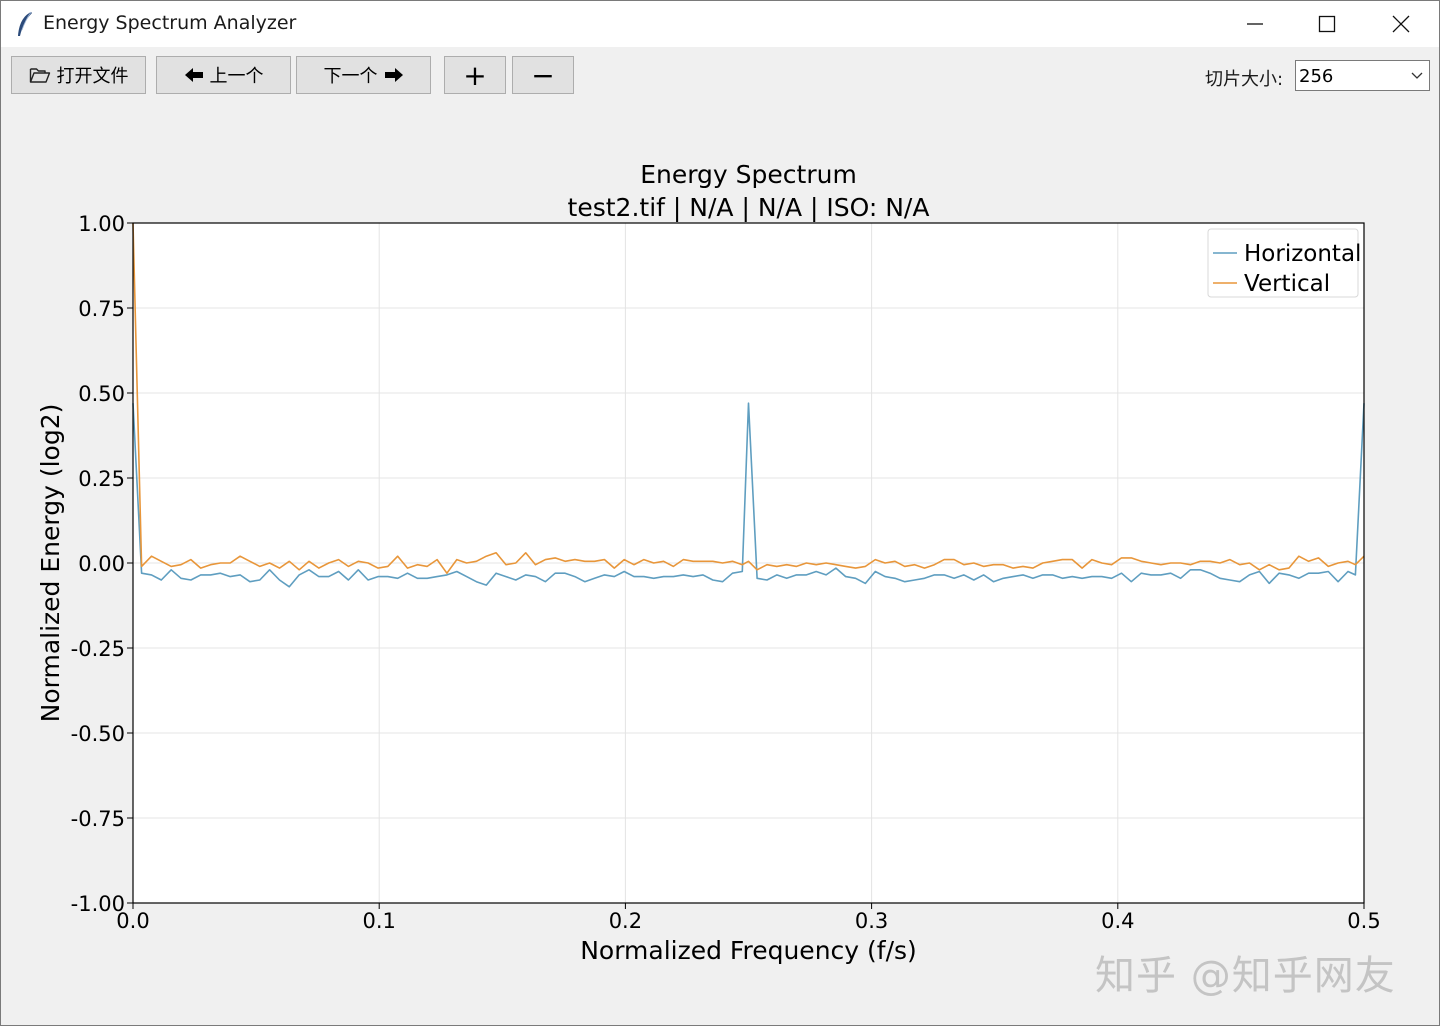 This screenshot has width=1440, height=1026. Describe the element at coordinates (393, 75) in the screenshot. I see `arrow-right-icon` at that location.